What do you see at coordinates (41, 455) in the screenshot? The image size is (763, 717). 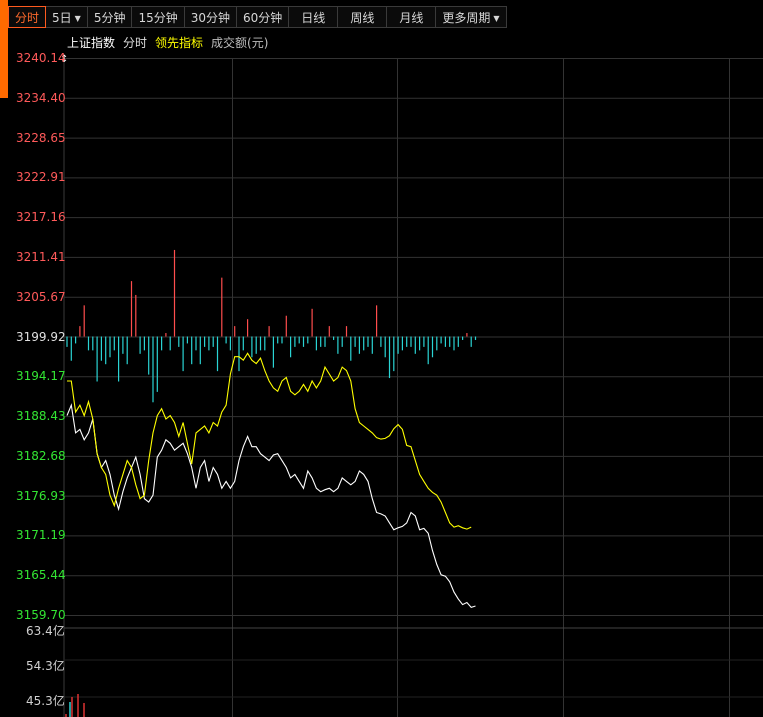 I see `price-tick-label: 3182.68` at bounding box center [41, 455].